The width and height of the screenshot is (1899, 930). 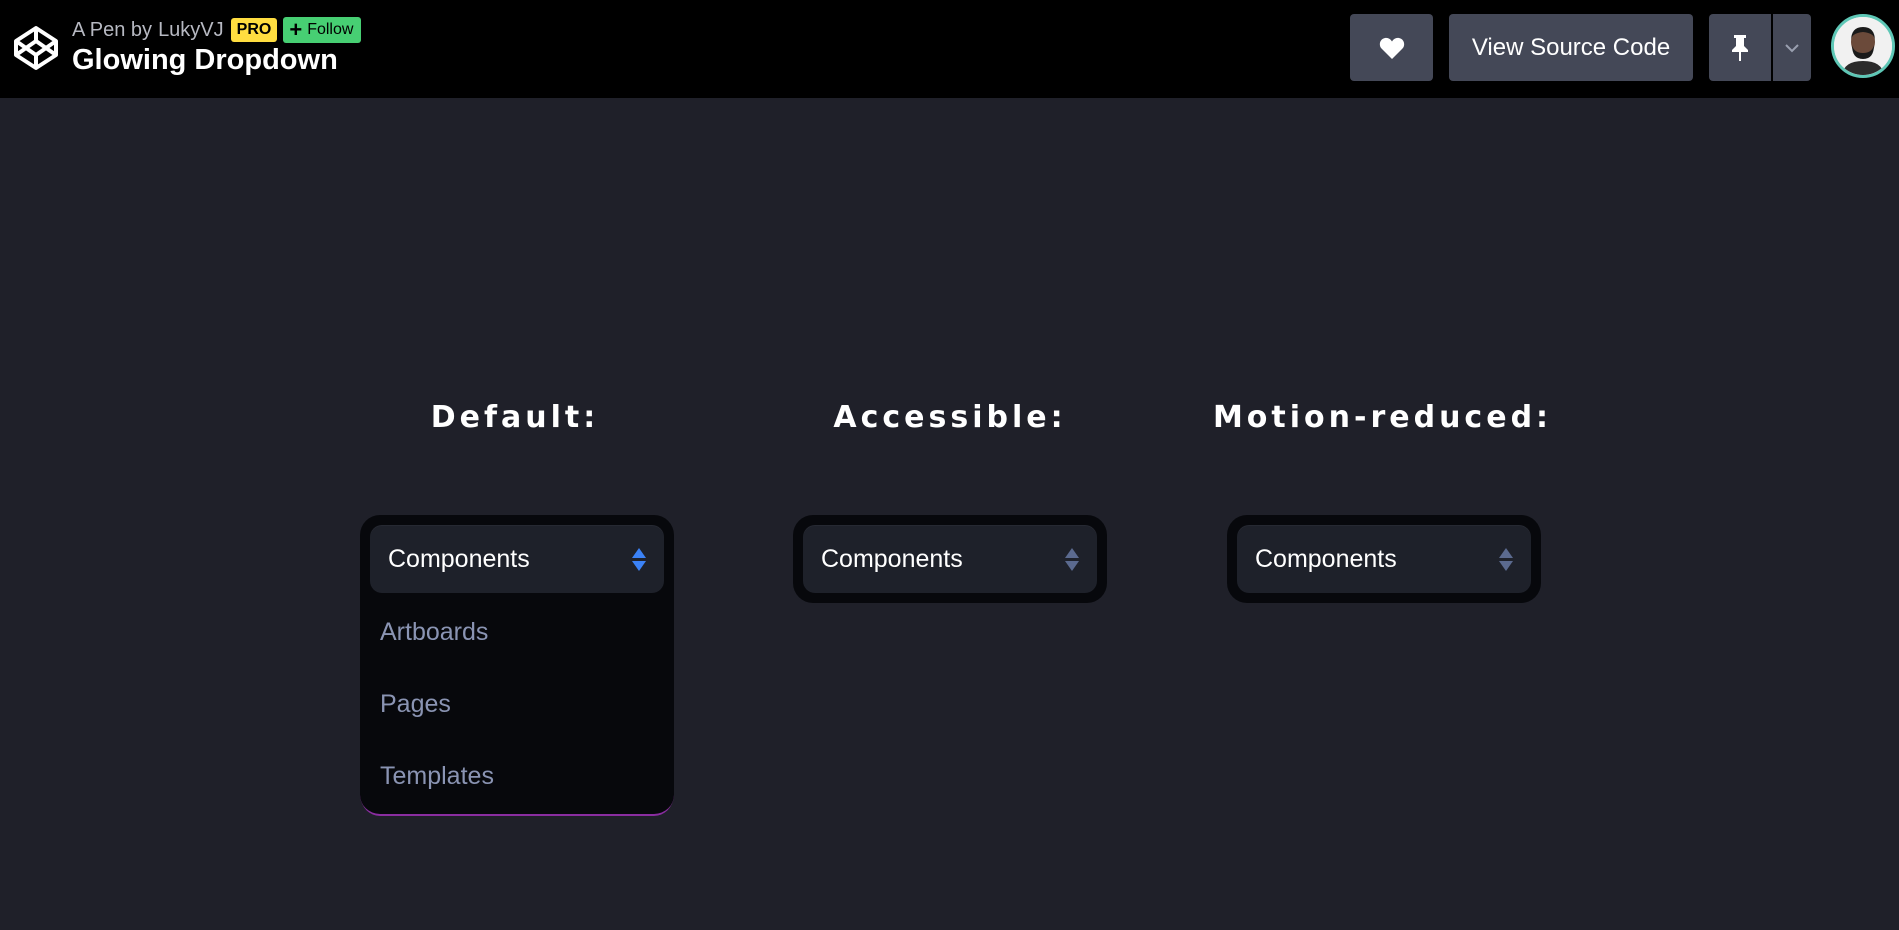 I want to click on dropdown-menu: Artboards Pages Templates, so click(x=517, y=704).